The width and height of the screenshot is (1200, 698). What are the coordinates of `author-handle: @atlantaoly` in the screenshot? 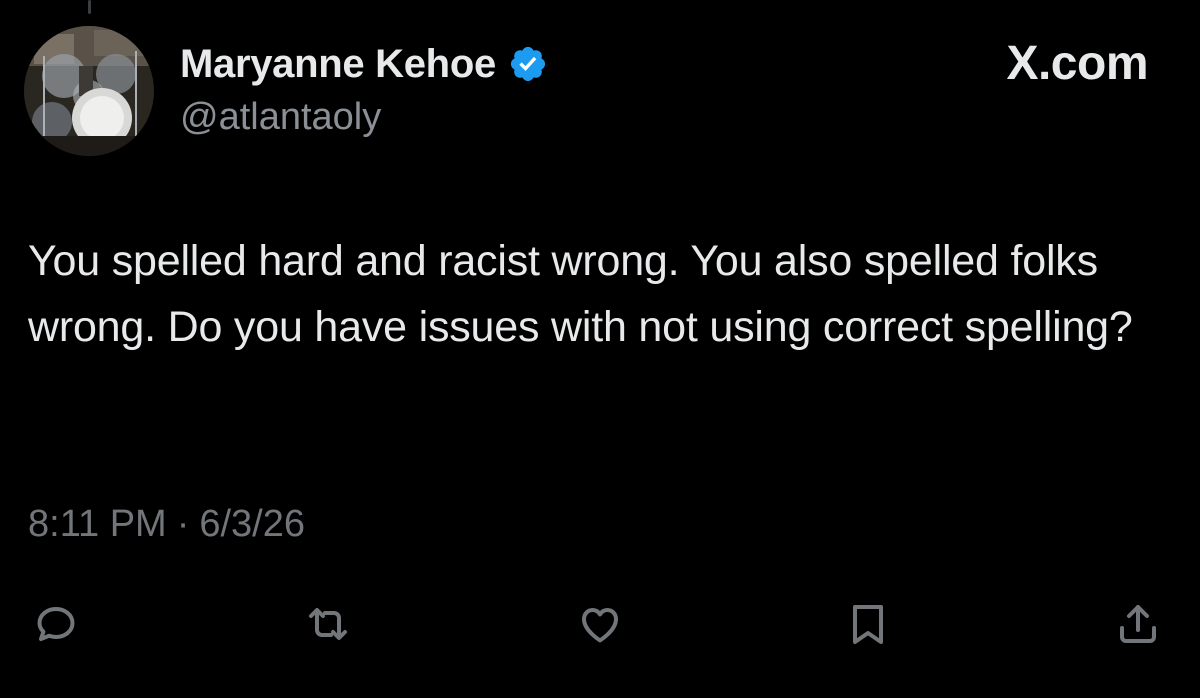 It's located at (280, 117).